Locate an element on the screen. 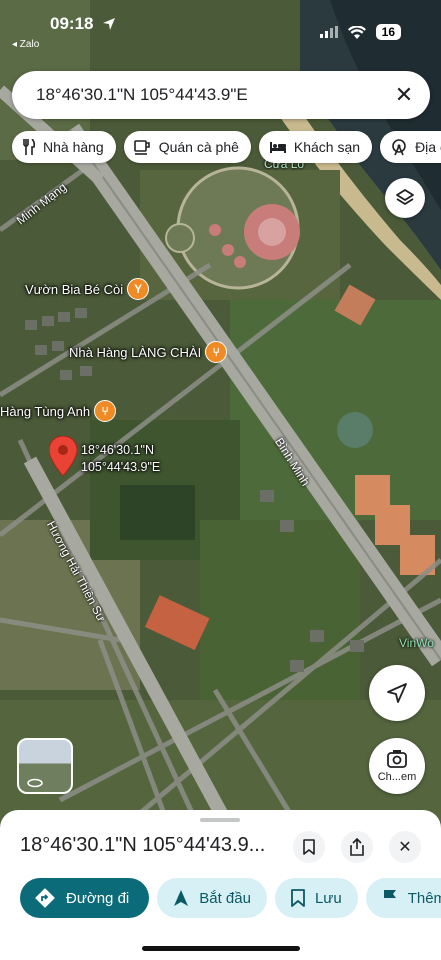 The width and height of the screenshot is (441, 960). share-button is located at coordinates (357, 847).